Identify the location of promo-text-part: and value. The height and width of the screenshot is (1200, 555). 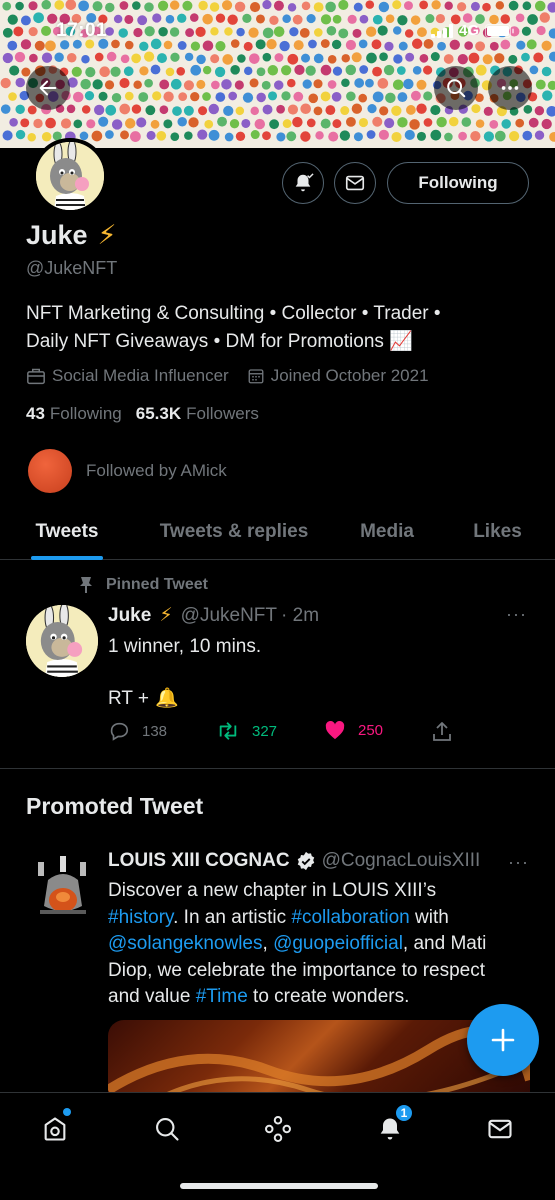
(152, 996).